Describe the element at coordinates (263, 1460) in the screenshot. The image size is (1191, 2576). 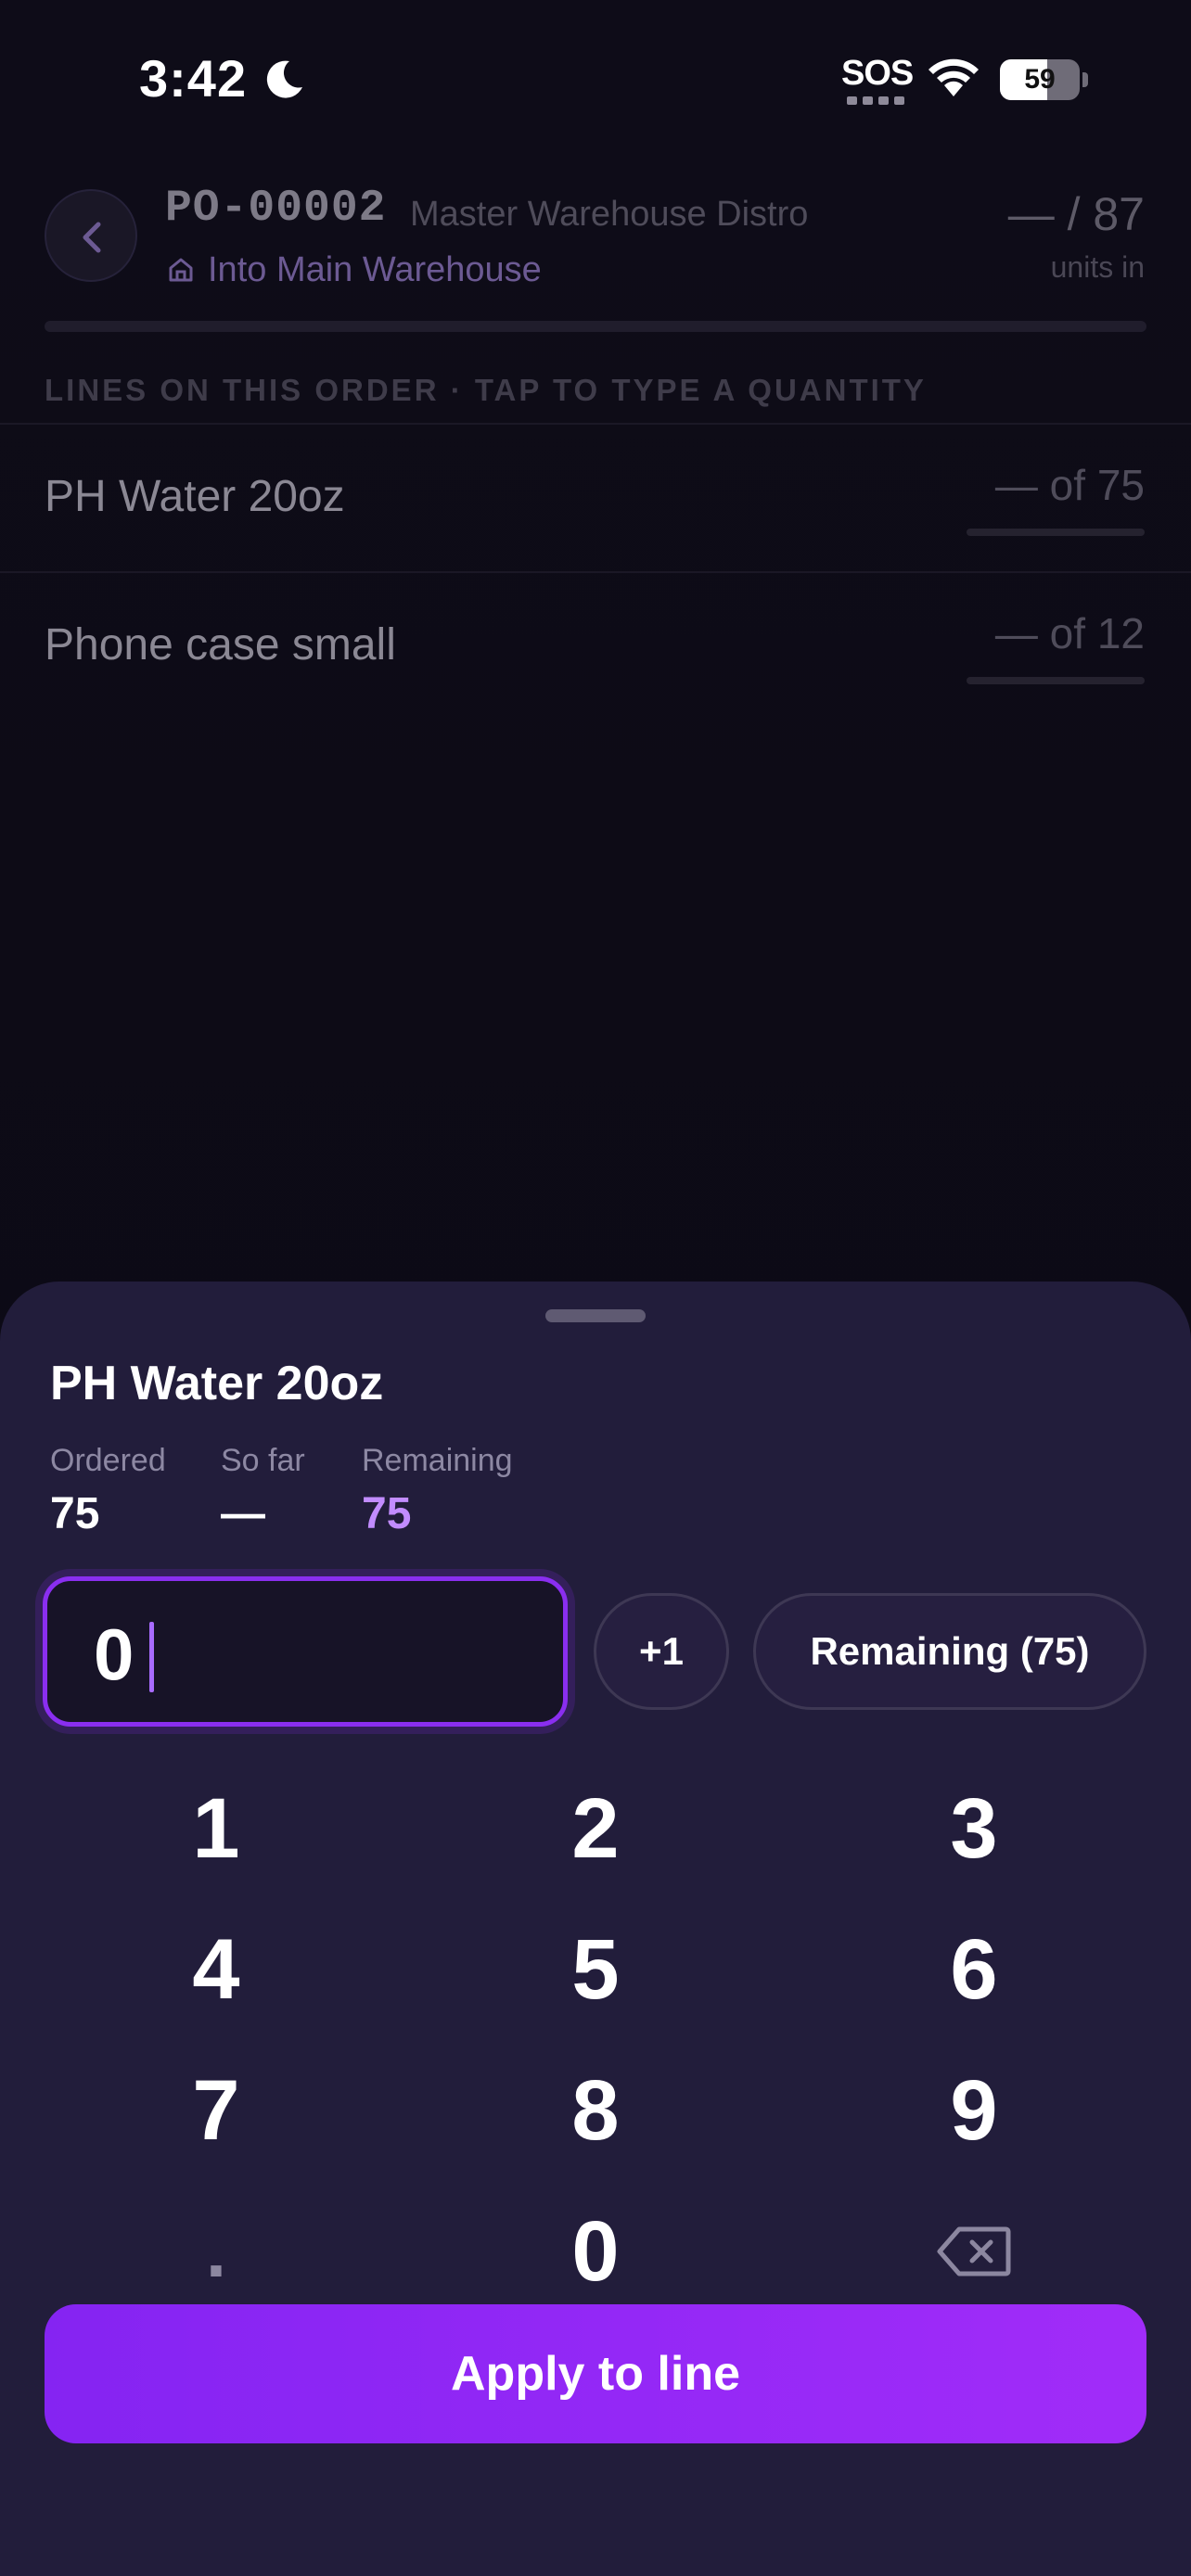
I see `stat-so-far-label: So far` at that location.